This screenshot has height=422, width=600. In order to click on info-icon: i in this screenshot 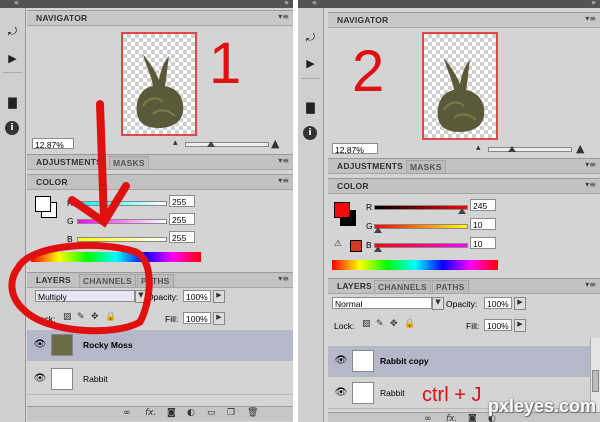, I will do `click(310, 133)`.